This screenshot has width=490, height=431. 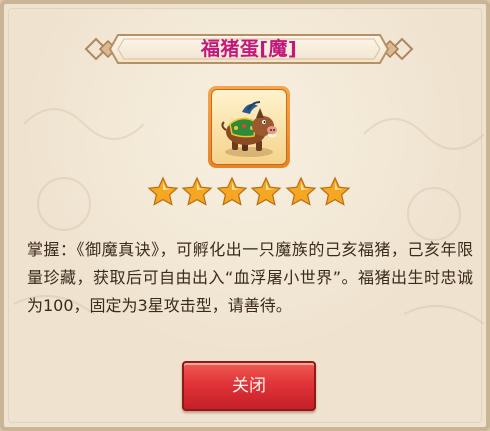 I want to click on item-slot, so click(x=249, y=127).